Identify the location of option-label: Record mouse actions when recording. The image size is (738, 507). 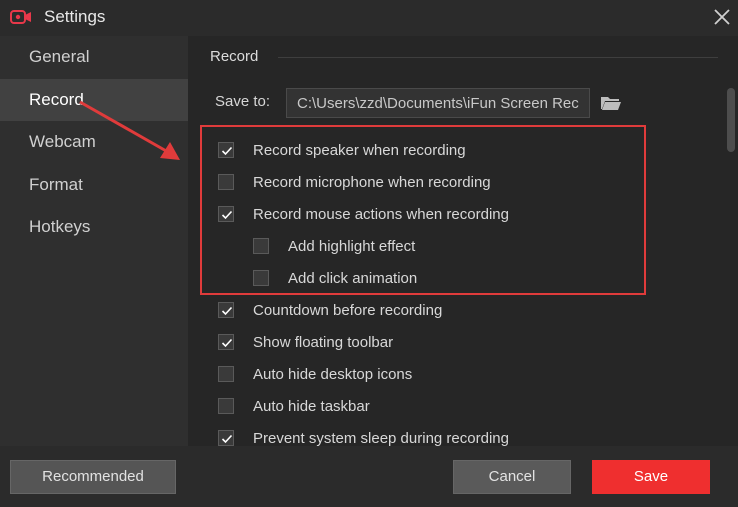
(381, 214).